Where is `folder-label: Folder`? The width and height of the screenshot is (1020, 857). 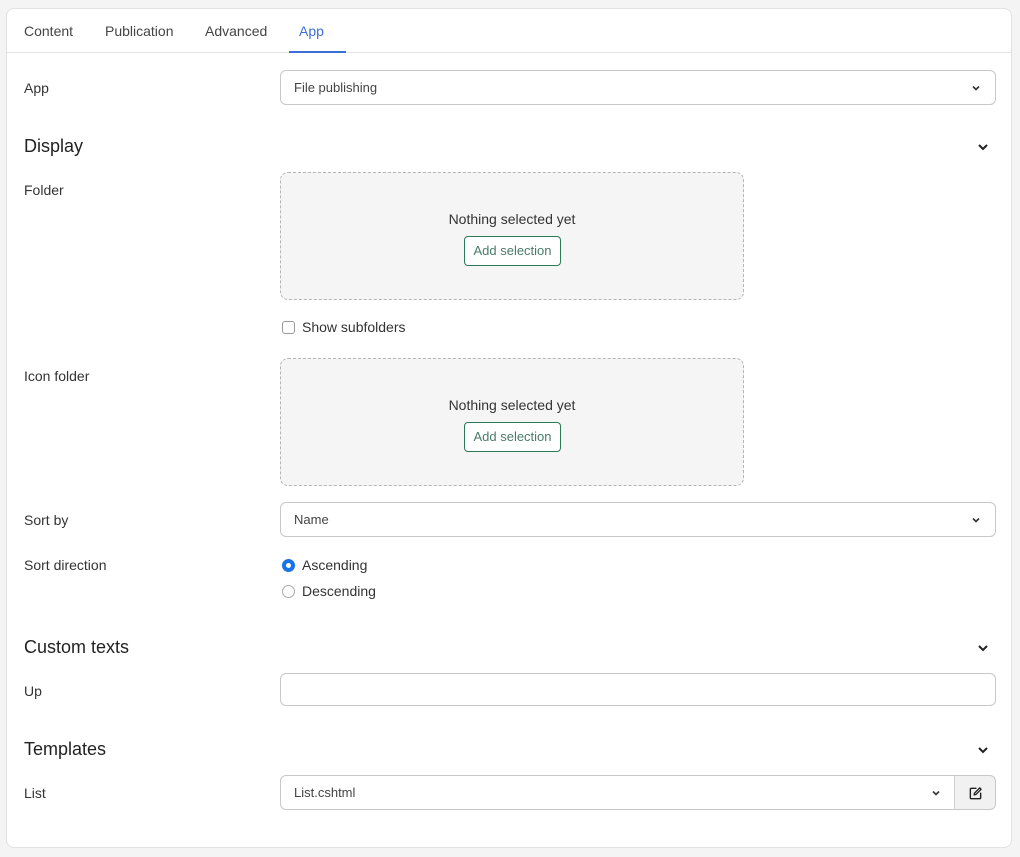 folder-label: Folder is located at coordinates (44, 190).